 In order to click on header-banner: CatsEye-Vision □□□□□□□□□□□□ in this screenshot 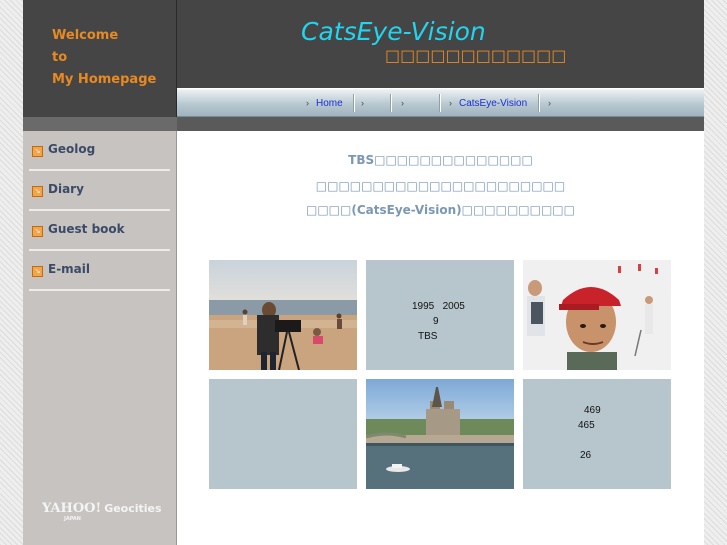, I will do `click(440, 44)`.